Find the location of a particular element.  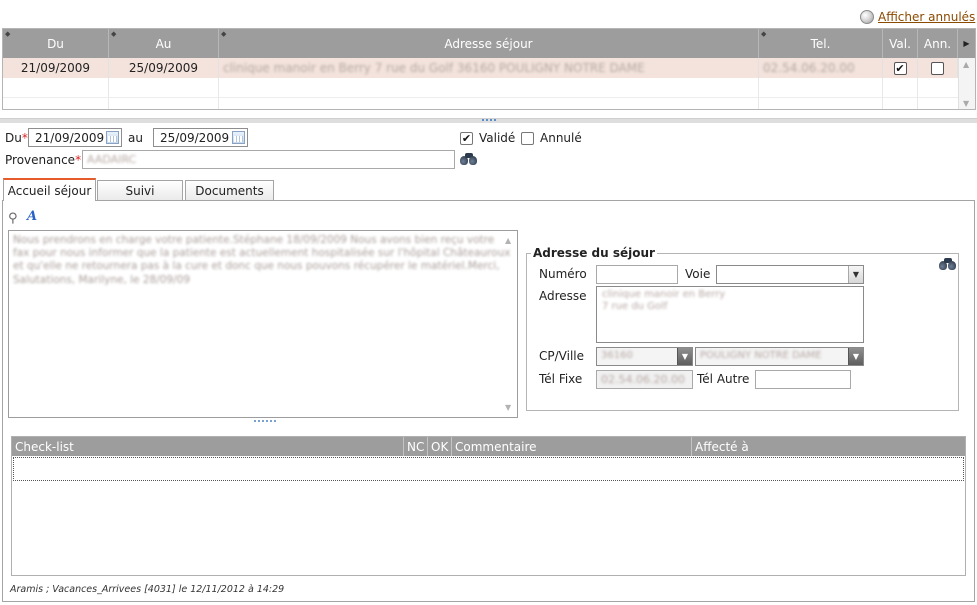

valide-checkbox-group: ✔ Validé is located at coordinates (487, 138).